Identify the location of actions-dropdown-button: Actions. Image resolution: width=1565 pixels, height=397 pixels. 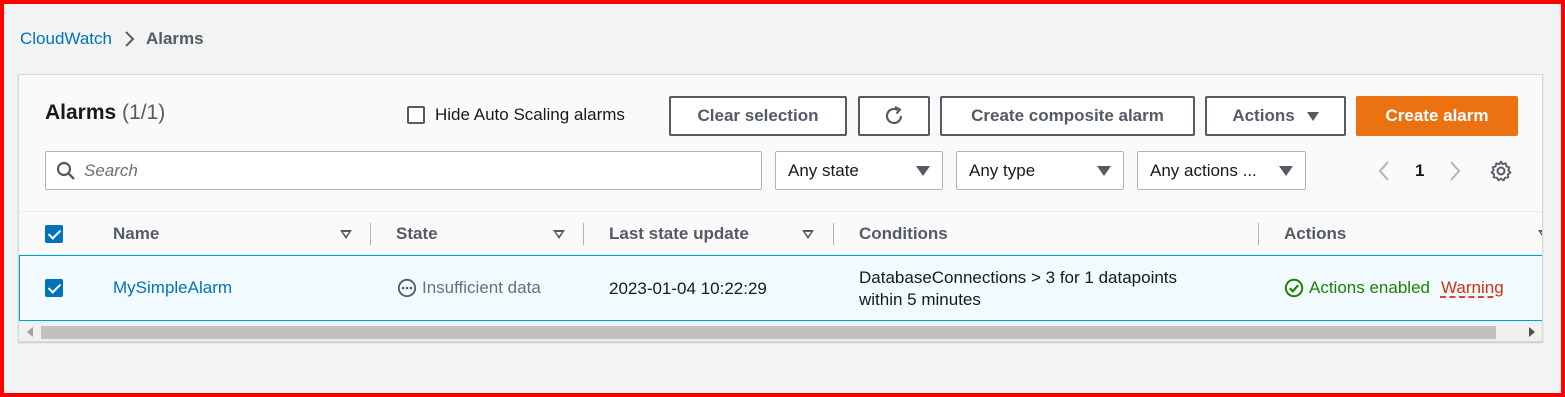
(1275, 116).